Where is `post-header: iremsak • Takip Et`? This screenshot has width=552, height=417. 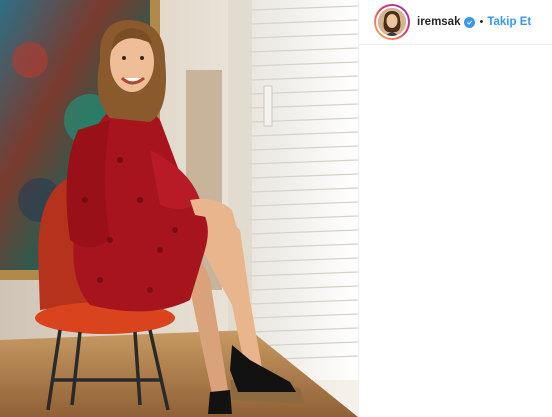
post-header: iremsak • Takip Et is located at coordinates (455, 22).